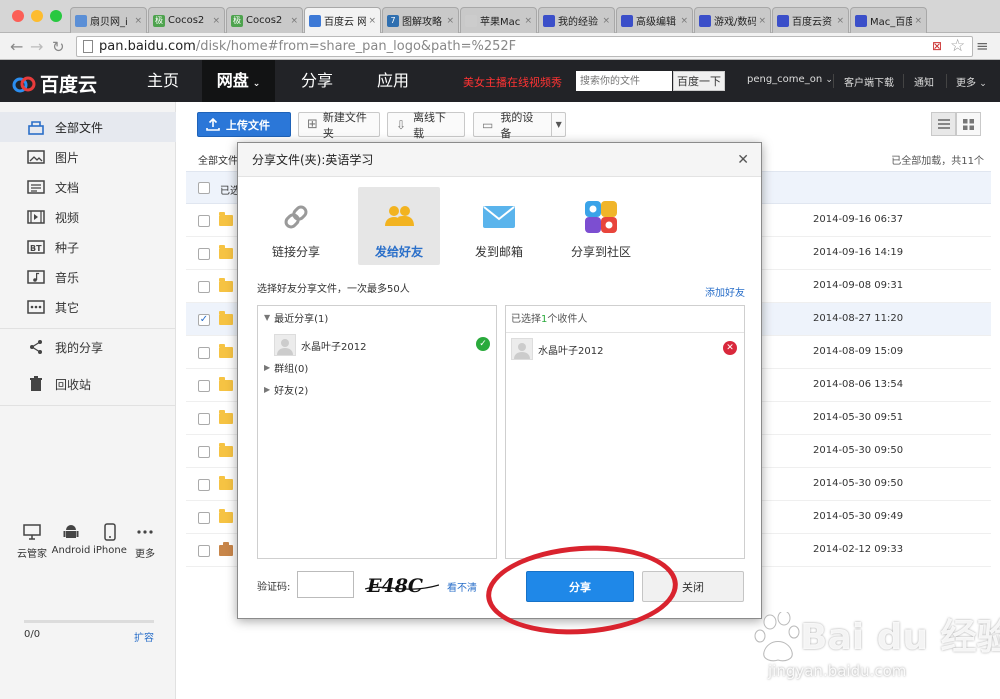 This screenshot has width=1000, height=699. Describe the element at coordinates (296, 317) in the screenshot. I see `tree-recent: ▼ 最近分享(1)` at that location.